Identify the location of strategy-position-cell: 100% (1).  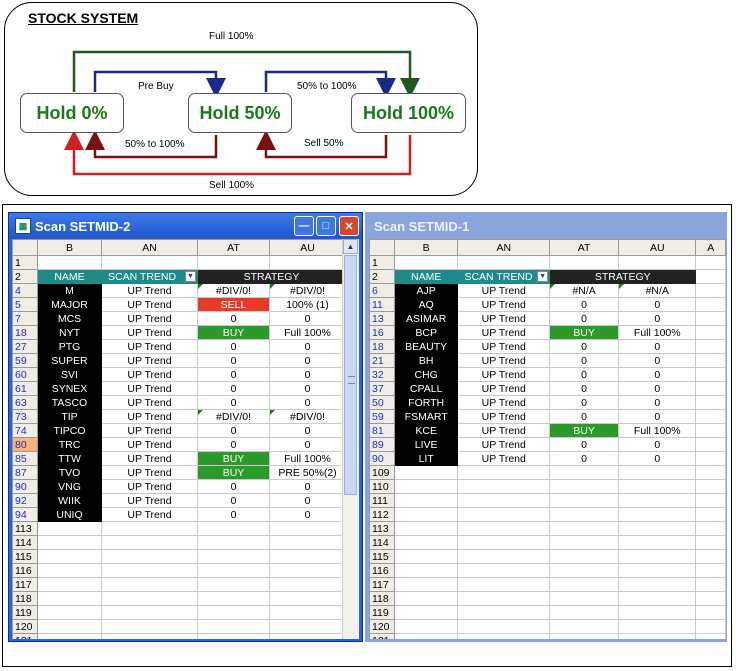
(307, 304).